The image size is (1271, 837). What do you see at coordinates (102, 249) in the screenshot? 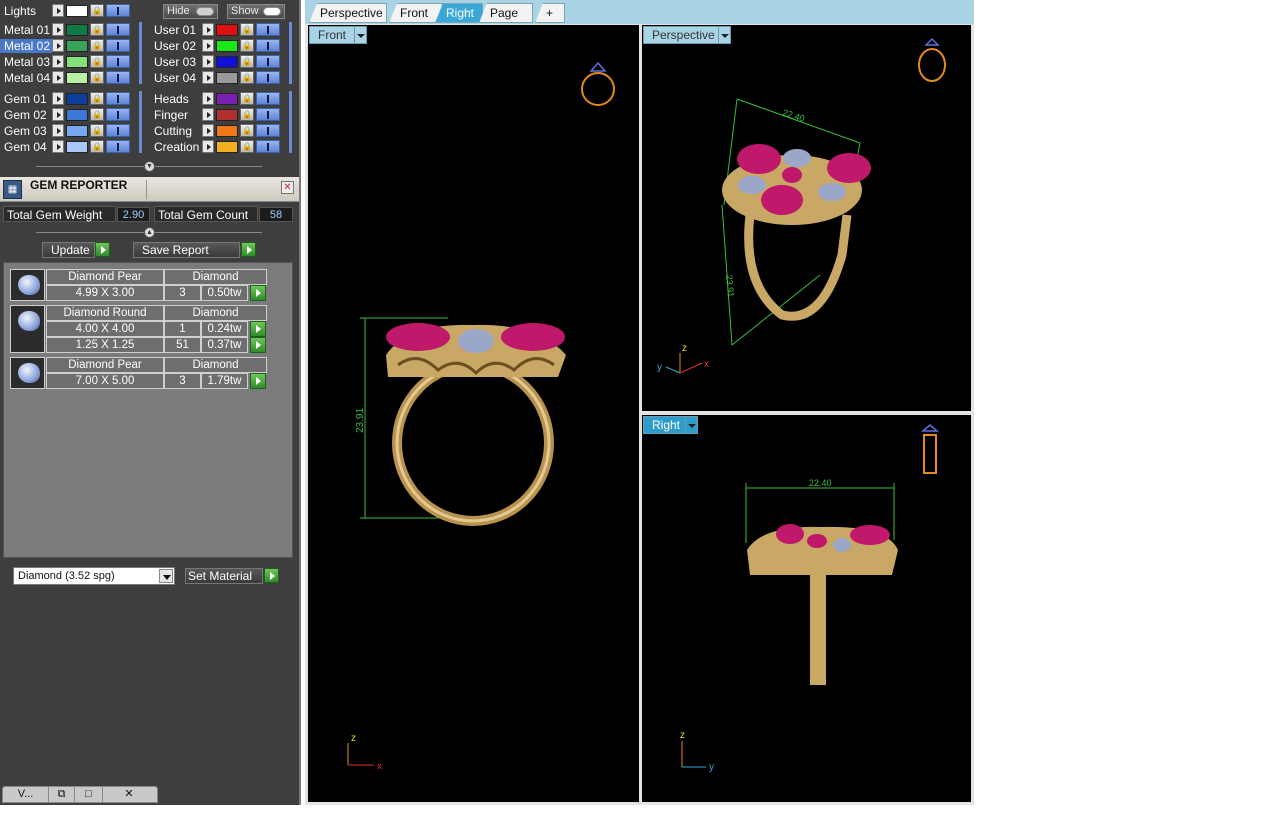
I see `update-go-icon` at bounding box center [102, 249].